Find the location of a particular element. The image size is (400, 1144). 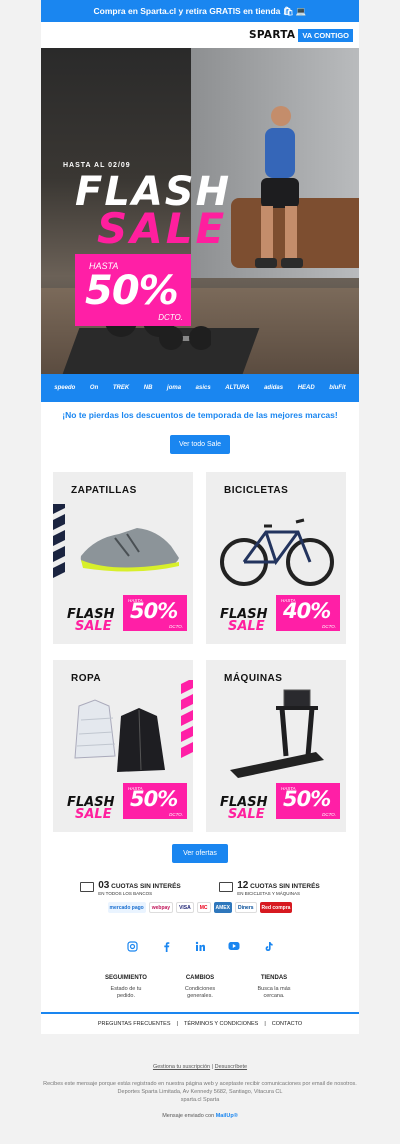

help-stores: TIENDAS Busca la más cercana. is located at coordinates (274, 987).